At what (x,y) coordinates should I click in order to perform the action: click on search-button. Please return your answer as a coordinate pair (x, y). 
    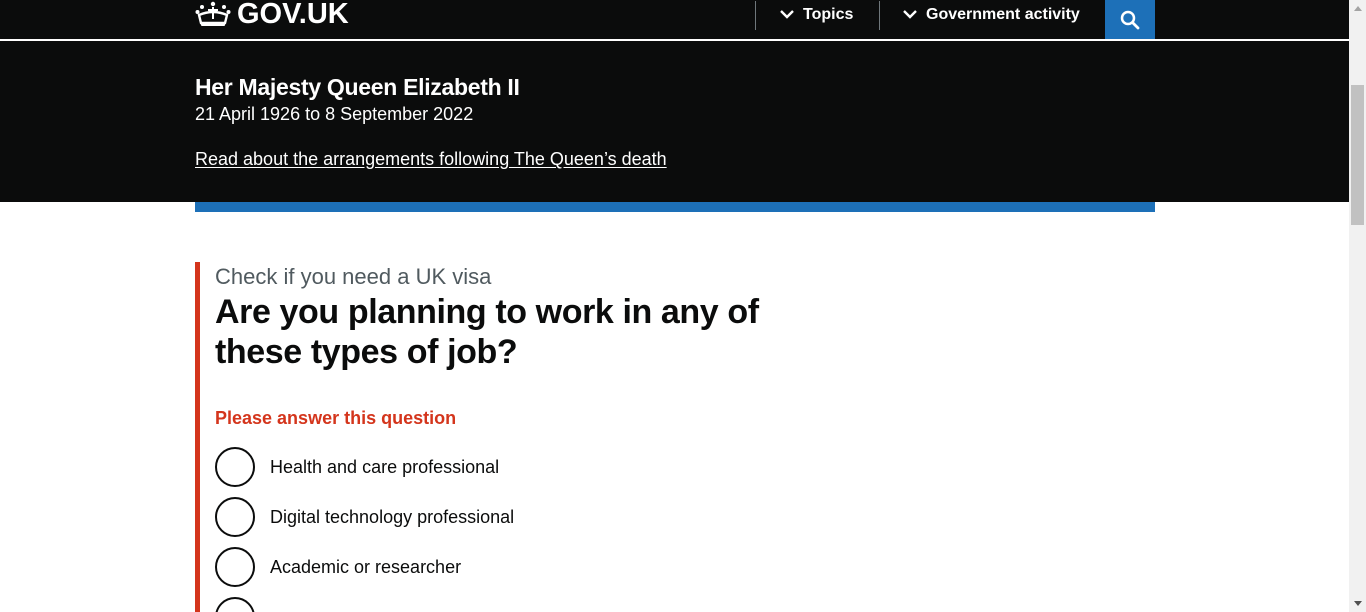
    Looking at the image, I should click on (1130, 19).